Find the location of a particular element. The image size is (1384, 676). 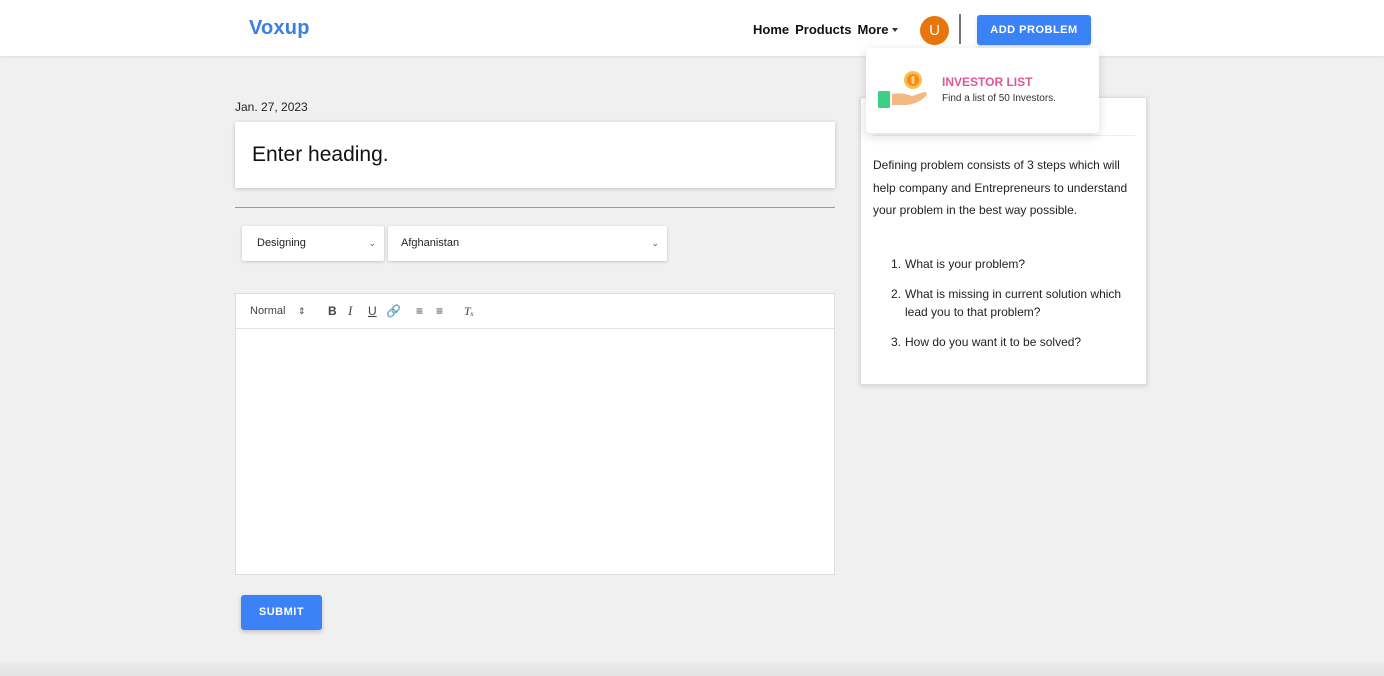

heading-input is located at coordinates (535, 155).